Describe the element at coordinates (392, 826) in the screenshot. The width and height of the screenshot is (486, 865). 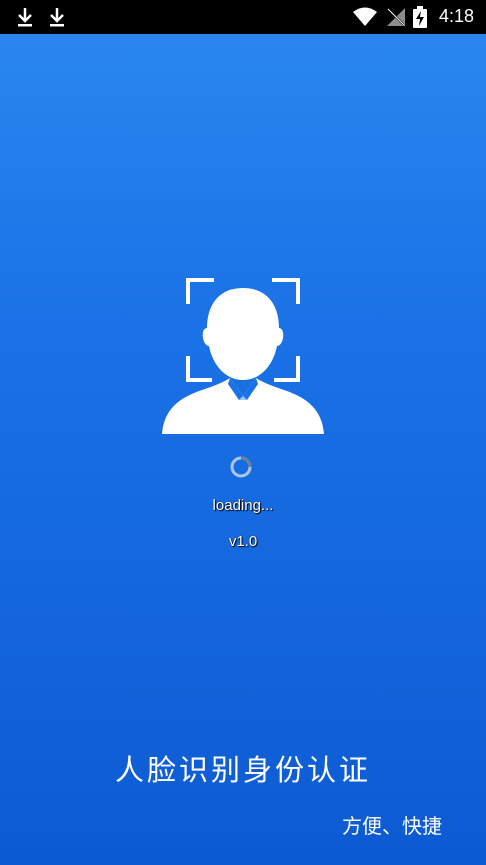
I see `app-subtitle: 方便、快捷` at that location.